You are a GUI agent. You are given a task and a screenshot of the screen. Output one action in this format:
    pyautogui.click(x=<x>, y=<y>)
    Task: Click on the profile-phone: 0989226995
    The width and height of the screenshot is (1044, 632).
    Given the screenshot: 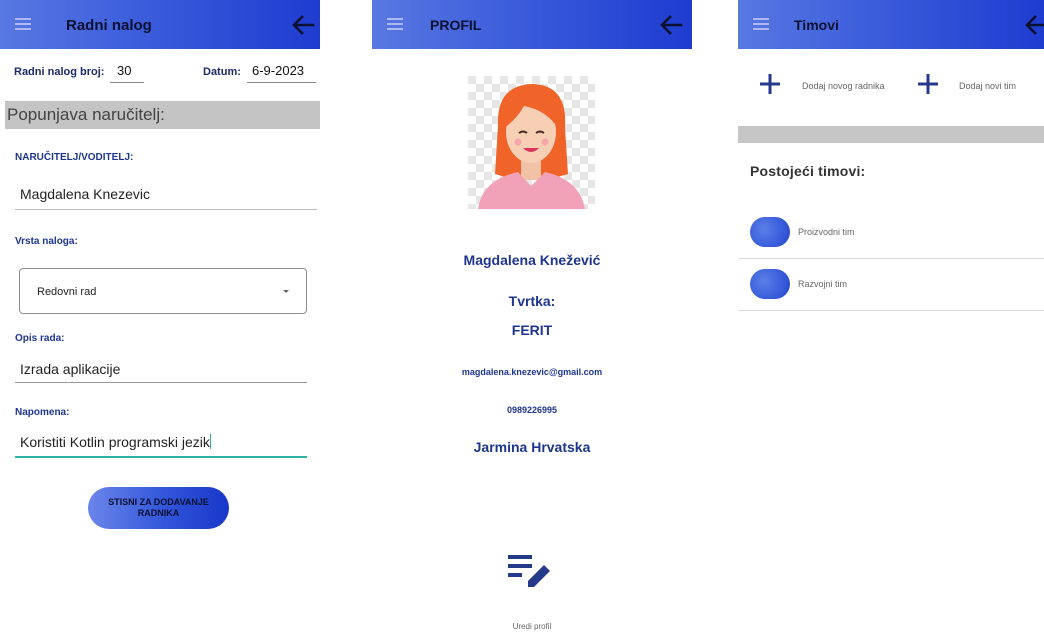 What is the action you would take?
    pyautogui.click(x=532, y=410)
    